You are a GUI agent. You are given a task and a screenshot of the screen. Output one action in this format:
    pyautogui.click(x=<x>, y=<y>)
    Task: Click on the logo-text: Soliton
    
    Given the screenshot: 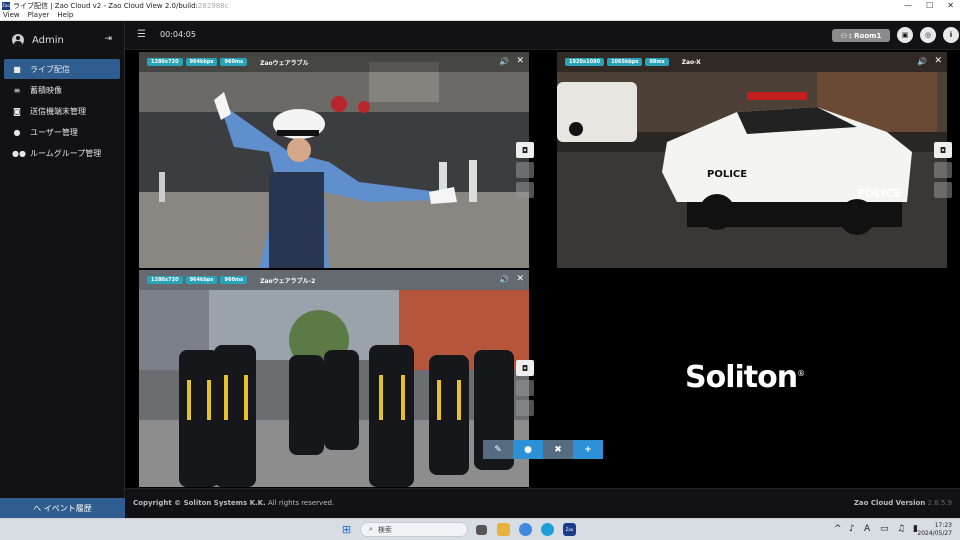 What is the action you would take?
    pyautogui.click(x=741, y=377)
    